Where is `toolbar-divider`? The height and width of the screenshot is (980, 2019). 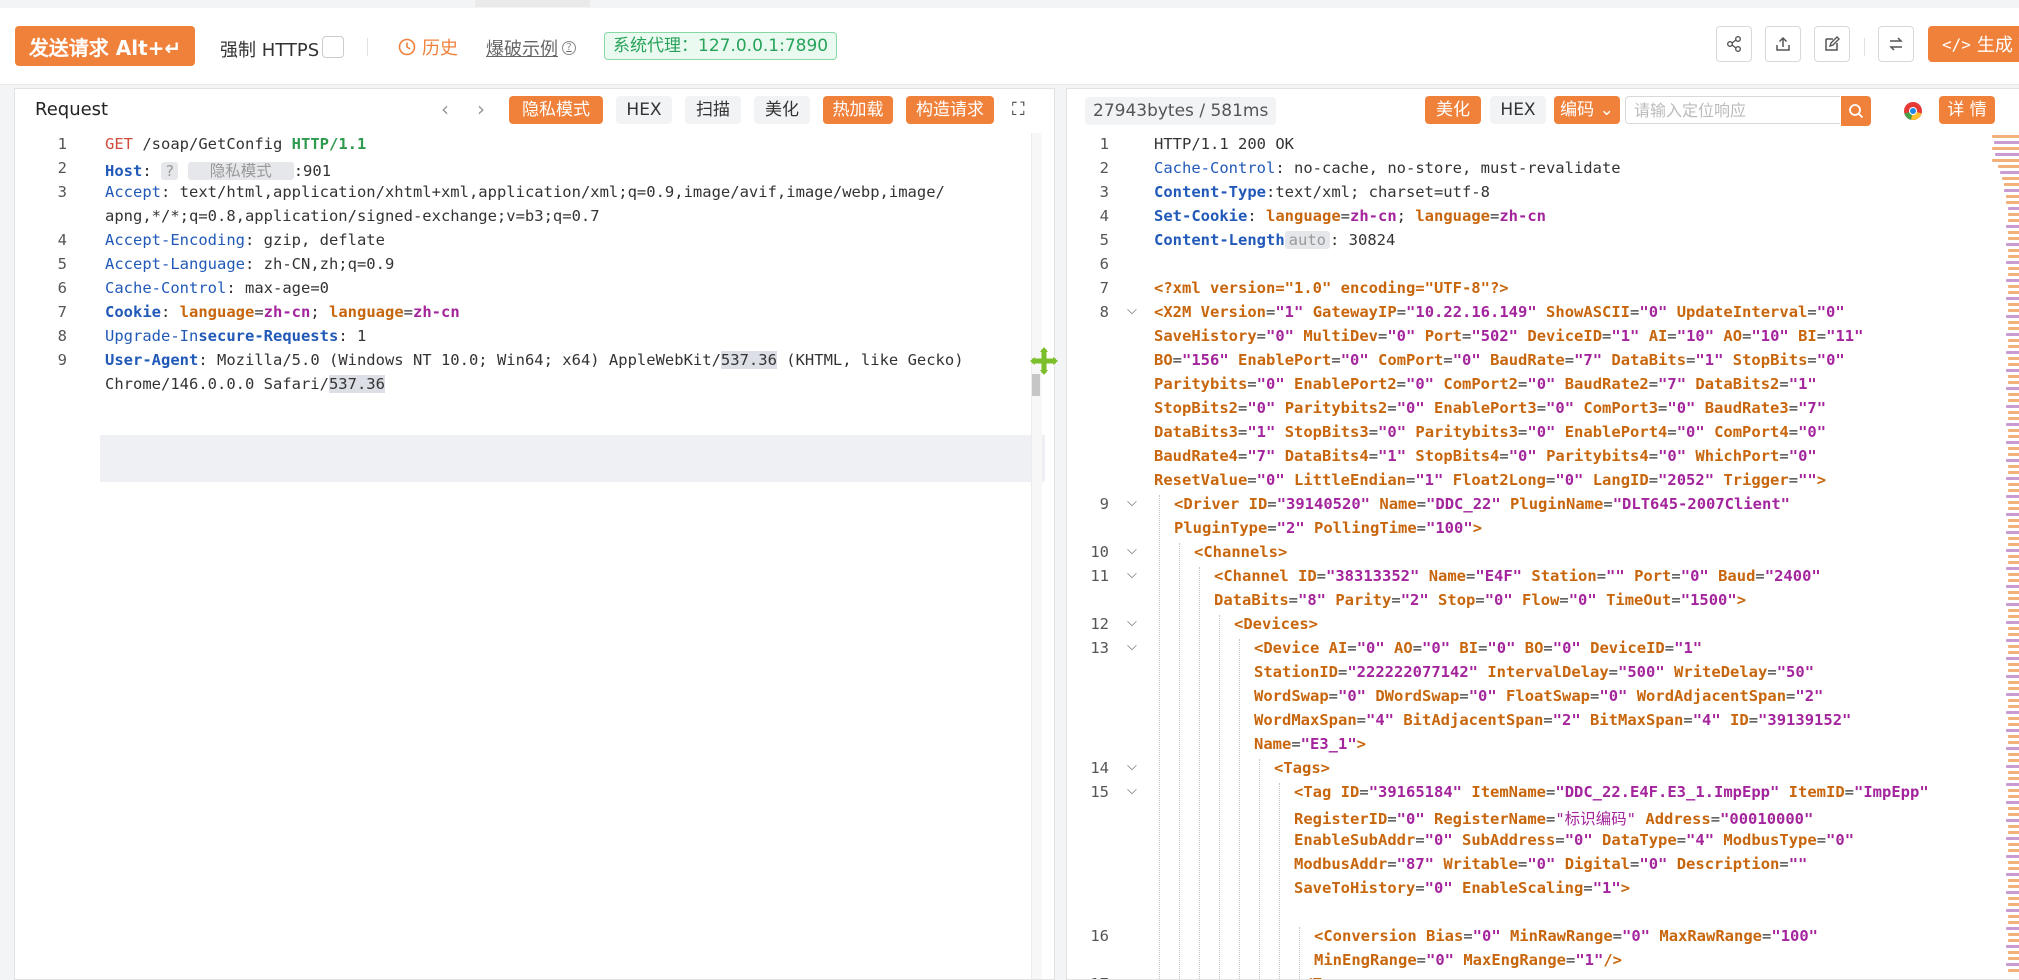 toolbar-divider is located at coordinates (367, 47).